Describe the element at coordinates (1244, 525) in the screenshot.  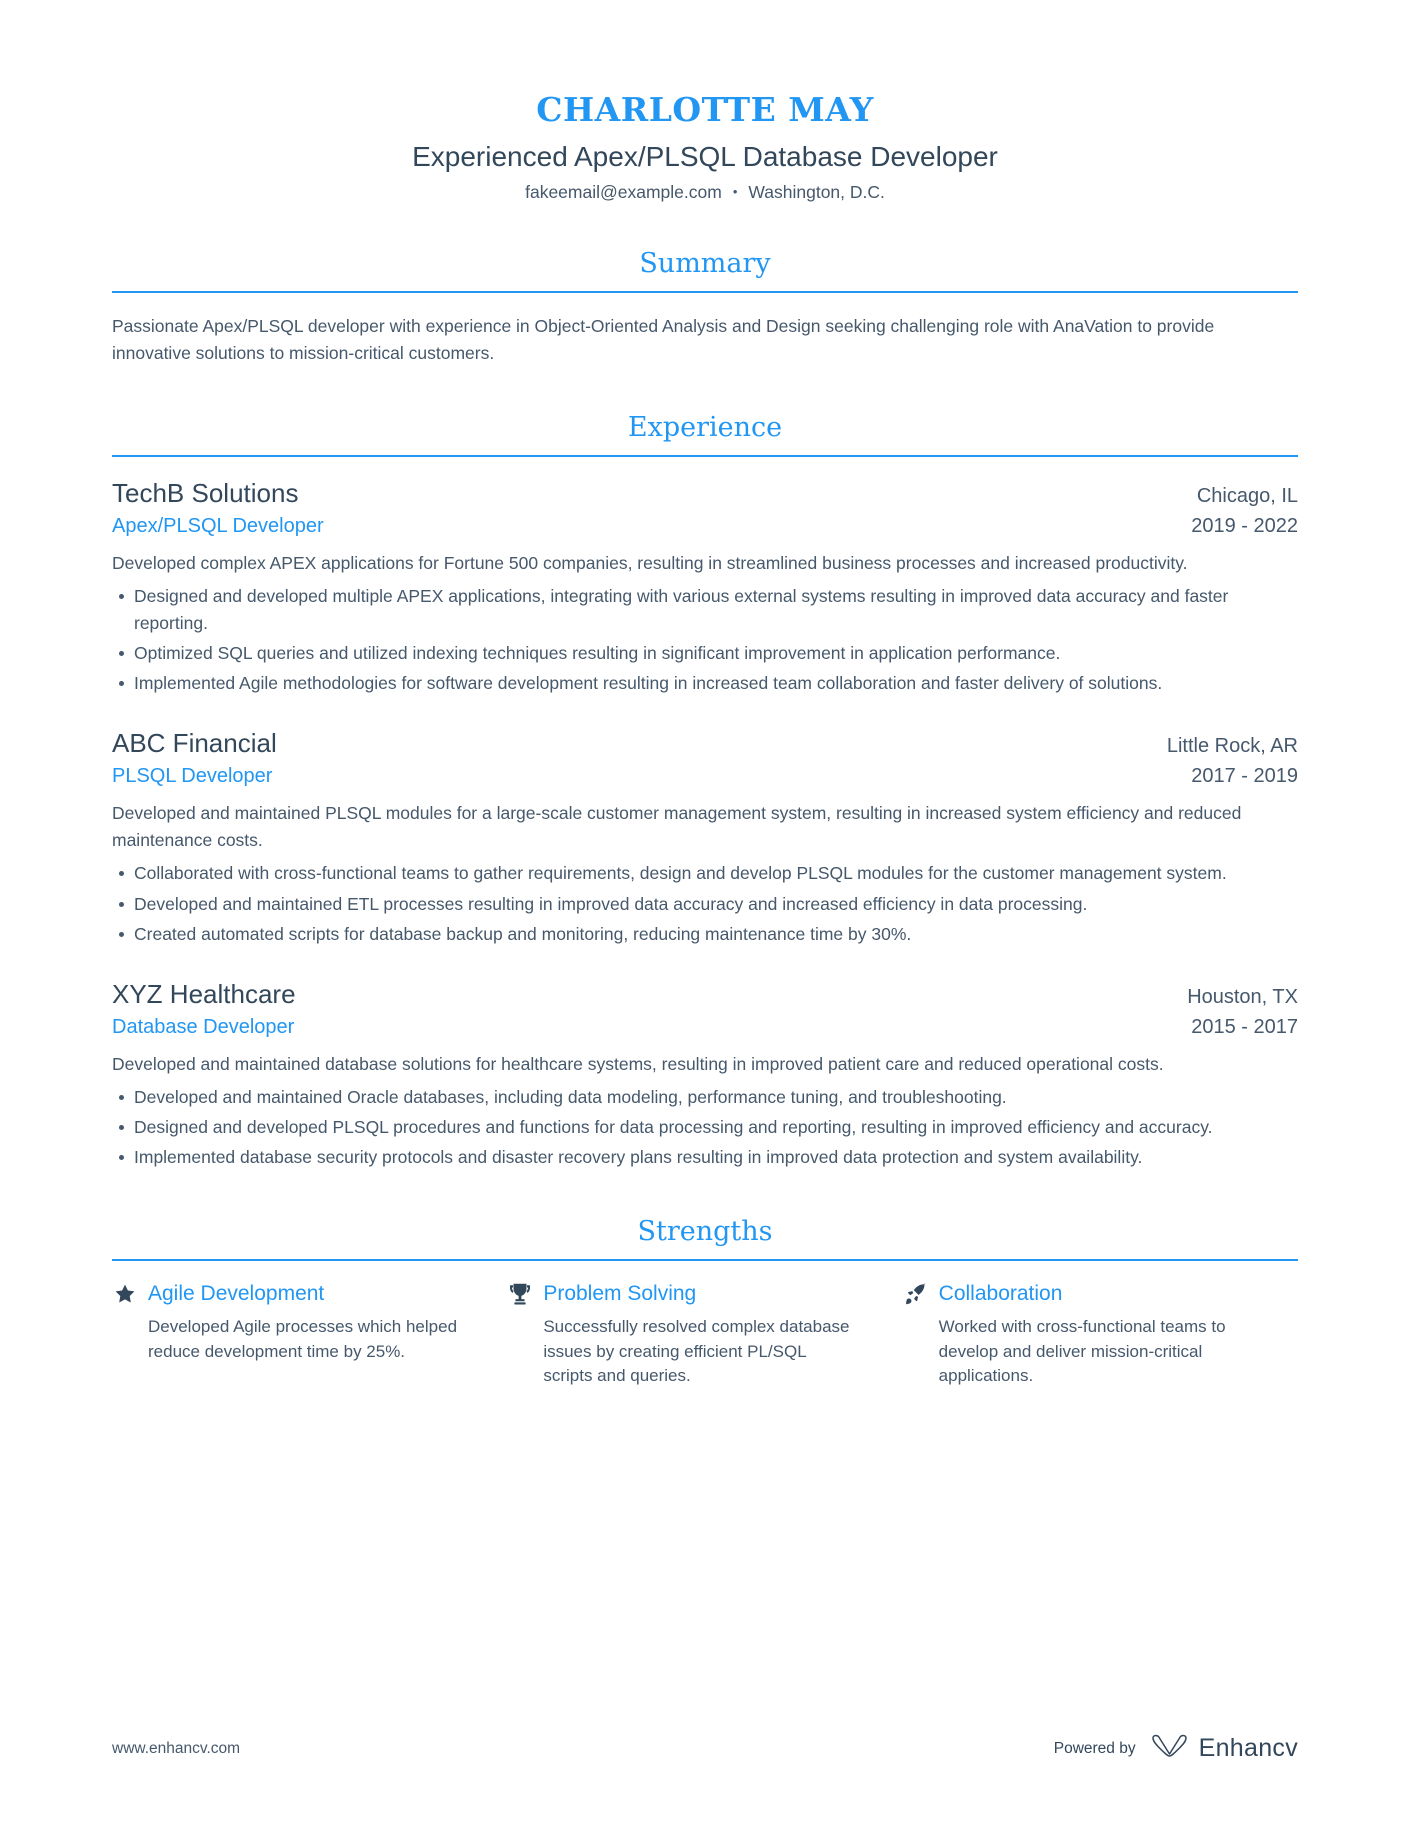
I see `experience-dates: 2019 - 2022` at that location.